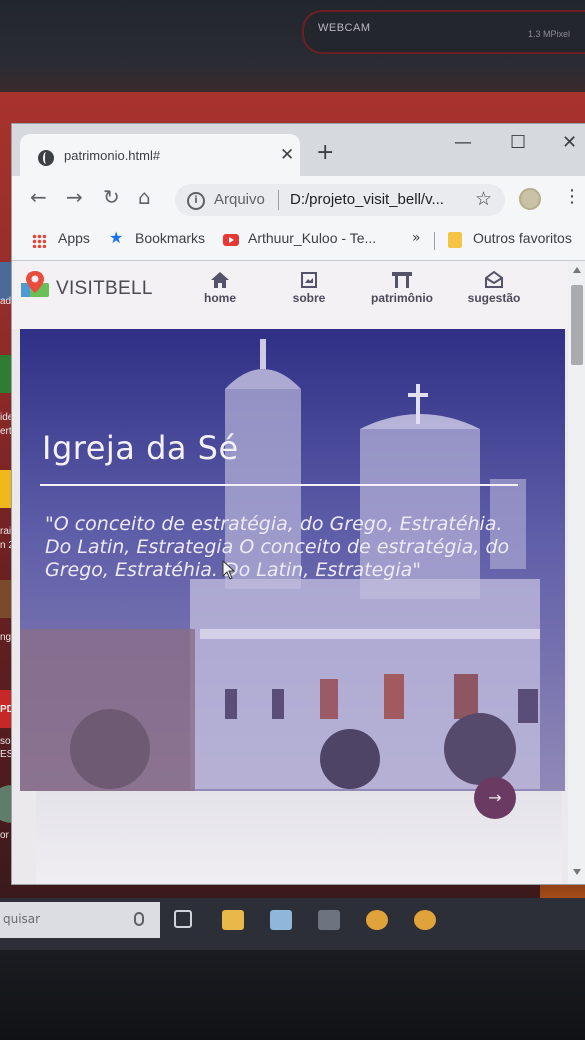  Describe the element at coordinates (287, 155) in the screenshot. I see `close-tab-icon: ✕` at that location.